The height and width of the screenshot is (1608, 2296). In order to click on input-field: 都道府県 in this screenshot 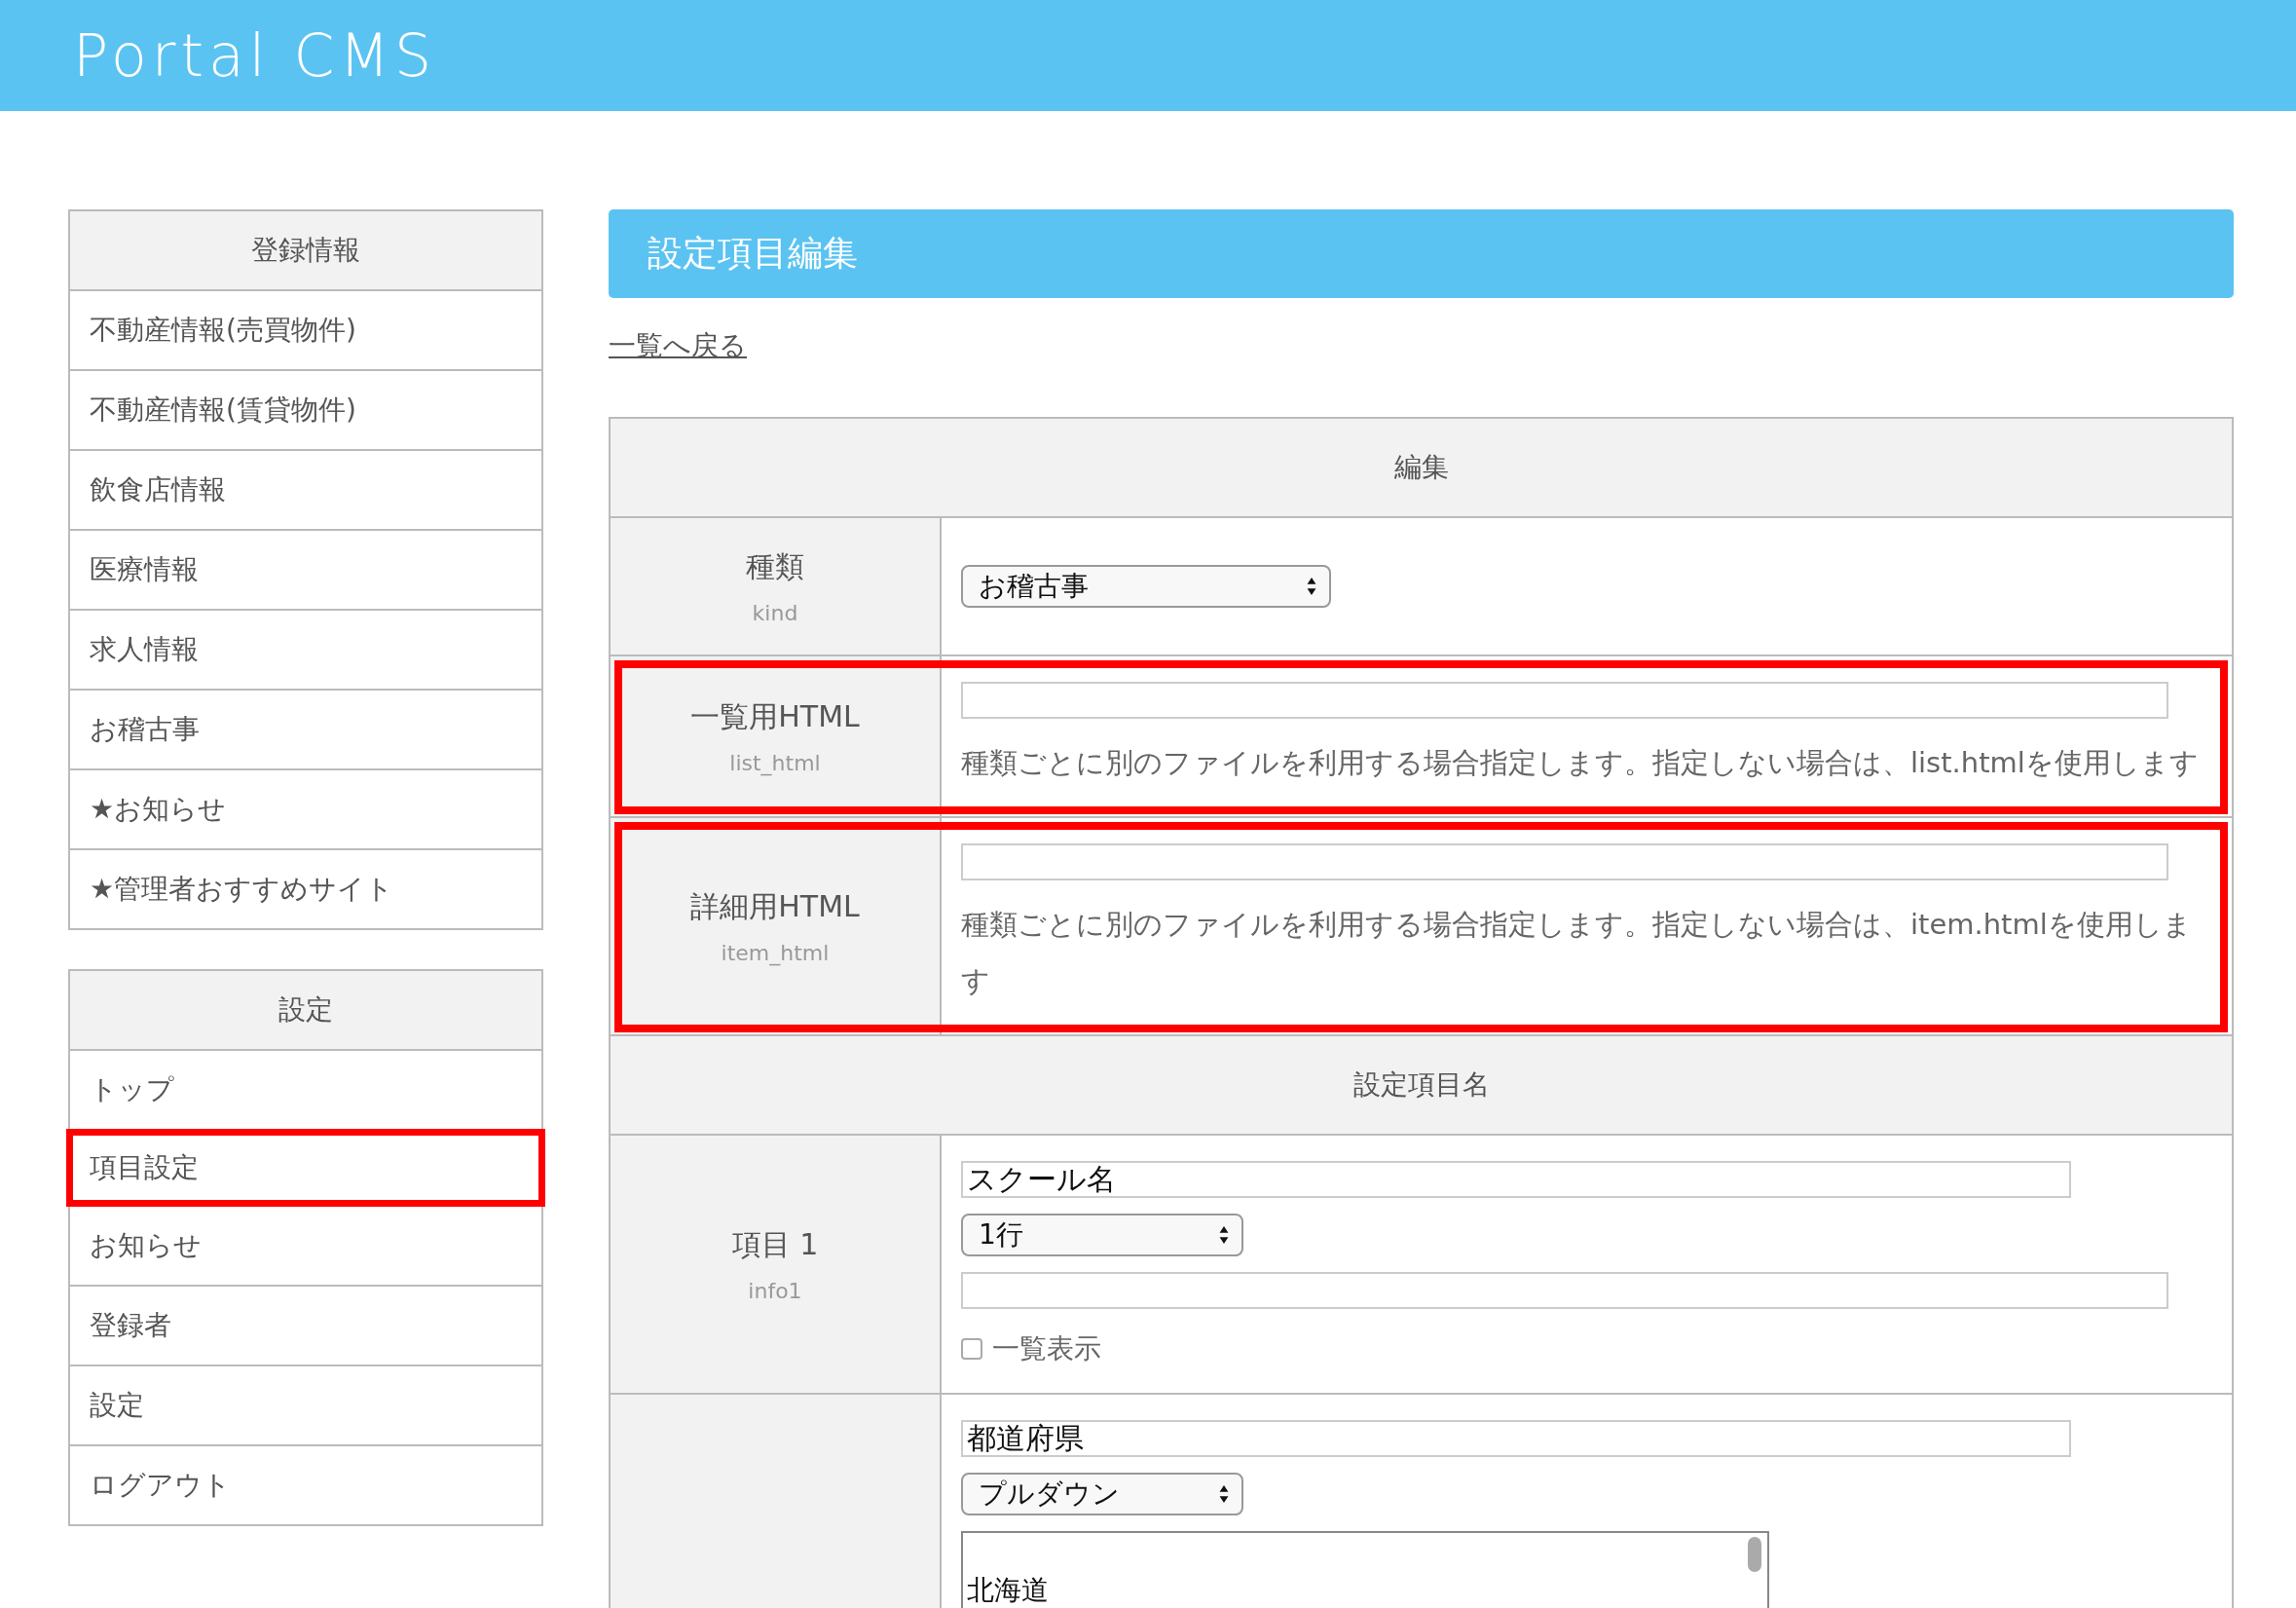, I will do `click(1516, 1438)`.